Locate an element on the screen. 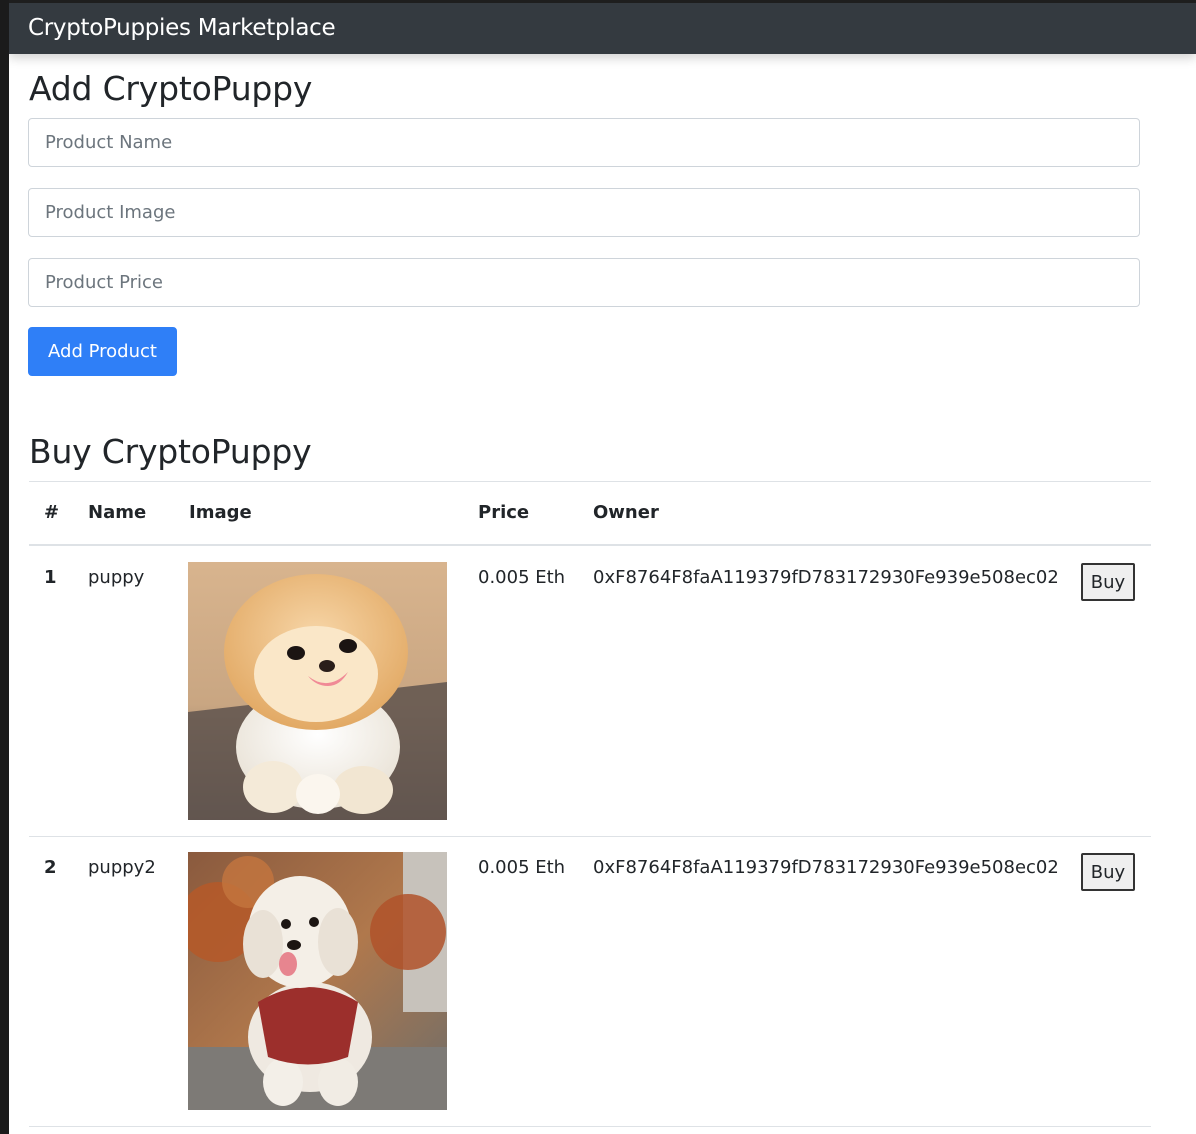  row-number: 1 is located at coordinates (50, 577).